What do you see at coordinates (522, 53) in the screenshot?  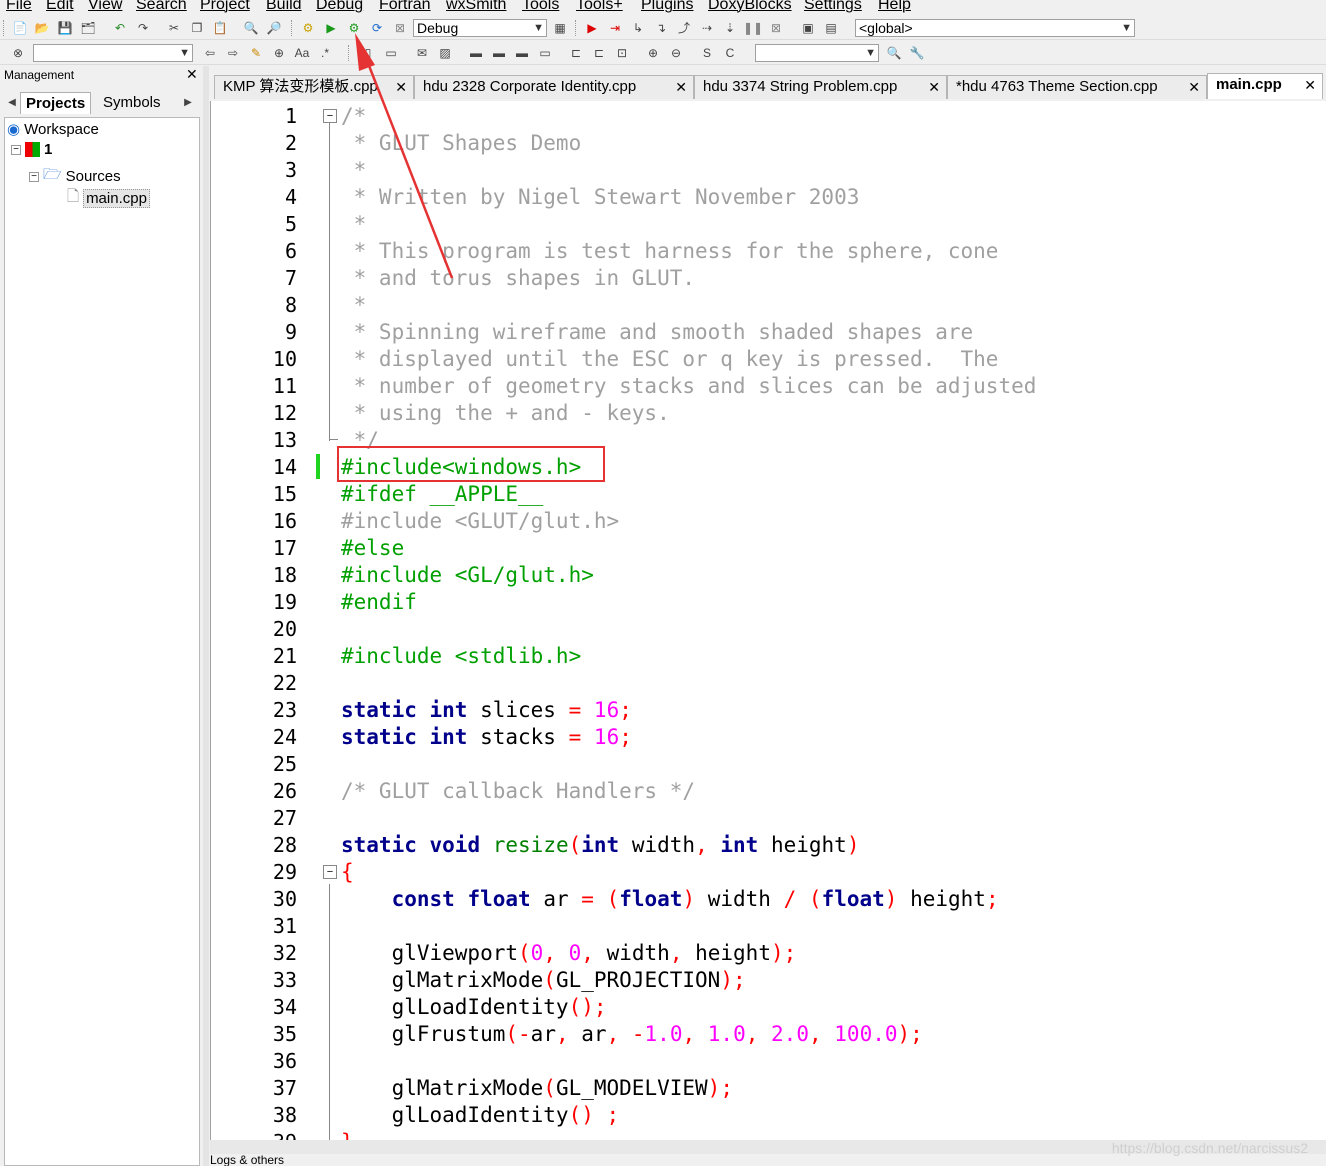 I see `chm-icon: ▬` at bounding box center [522, 53].